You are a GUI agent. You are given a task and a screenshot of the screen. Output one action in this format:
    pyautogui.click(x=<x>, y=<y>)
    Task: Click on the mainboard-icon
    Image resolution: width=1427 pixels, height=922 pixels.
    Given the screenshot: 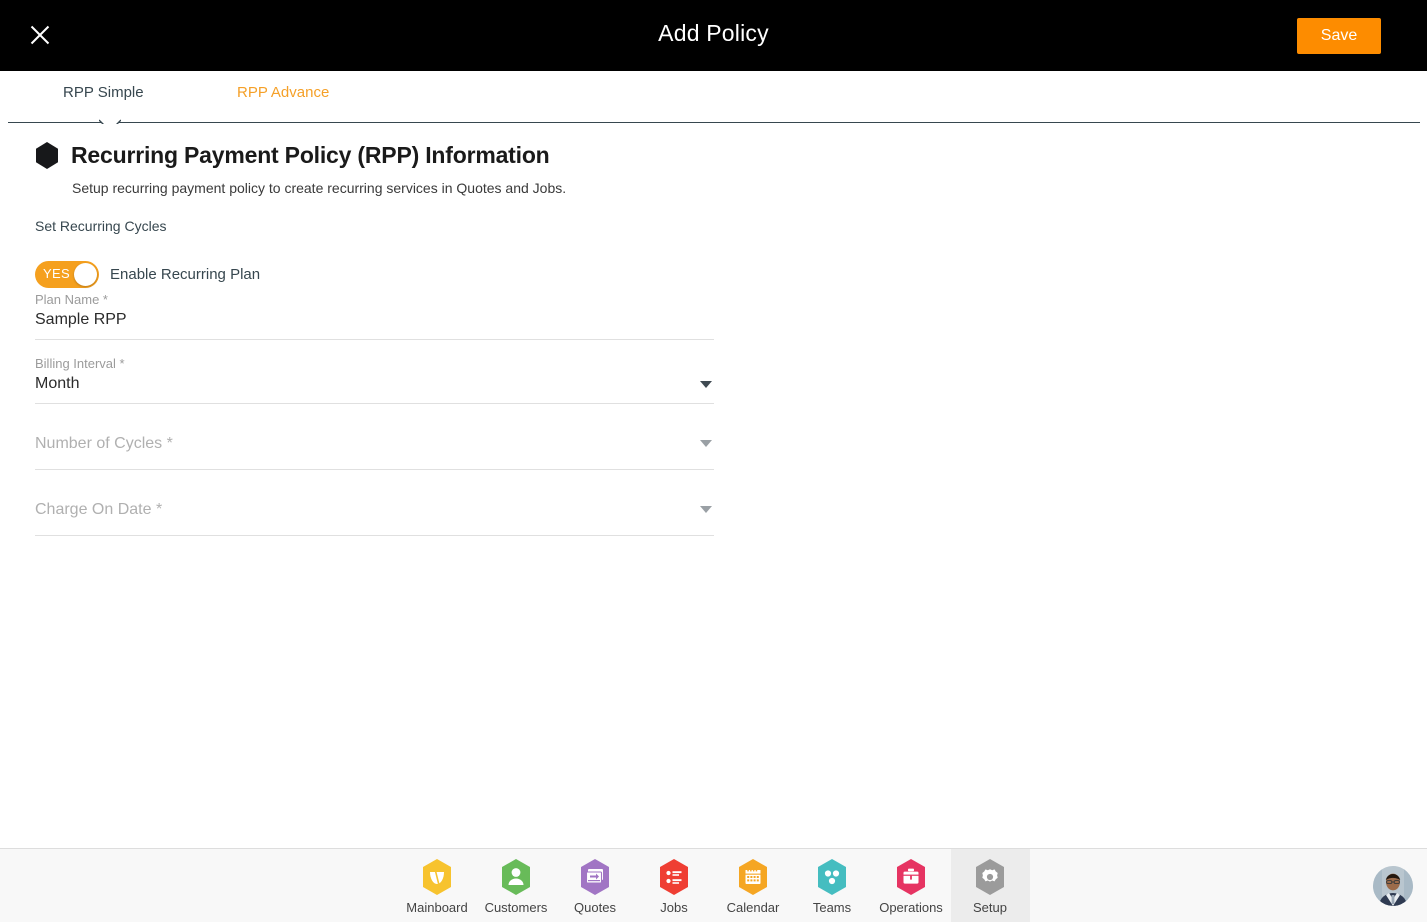 What is the action you would take?
    pyautogui.click(x=437, y=876)
    